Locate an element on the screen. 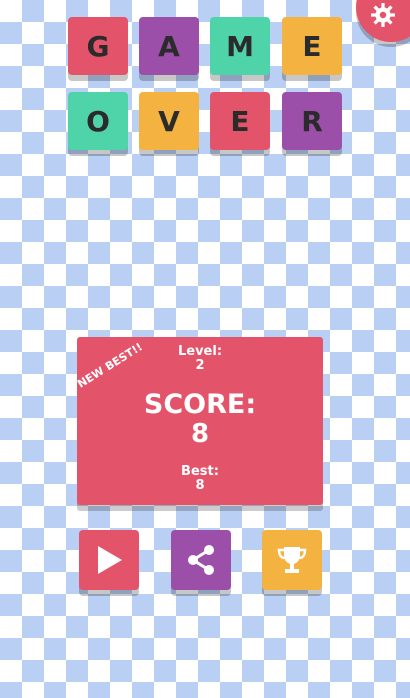  level-block: Level: 2 is located at coordinates (200, 359).